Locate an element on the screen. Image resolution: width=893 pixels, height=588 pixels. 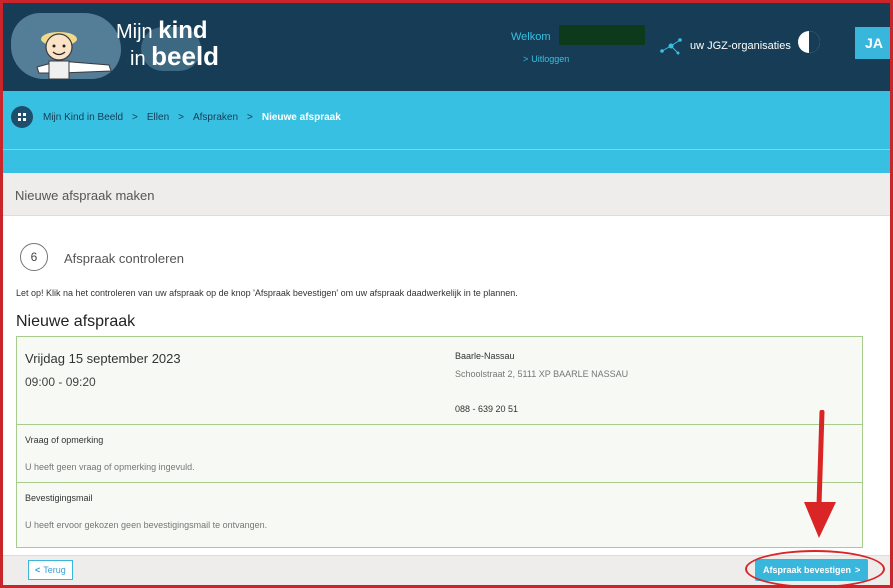
logo-text: in is located at coordinates (138, 59).